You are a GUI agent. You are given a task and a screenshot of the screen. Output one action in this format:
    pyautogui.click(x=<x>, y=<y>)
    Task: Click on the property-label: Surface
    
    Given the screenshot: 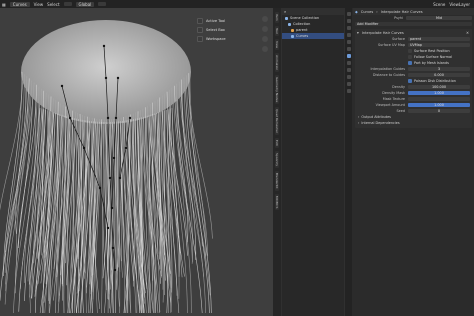 What is the action you would take?
    pyautogui.click(x=398, y=39)
    